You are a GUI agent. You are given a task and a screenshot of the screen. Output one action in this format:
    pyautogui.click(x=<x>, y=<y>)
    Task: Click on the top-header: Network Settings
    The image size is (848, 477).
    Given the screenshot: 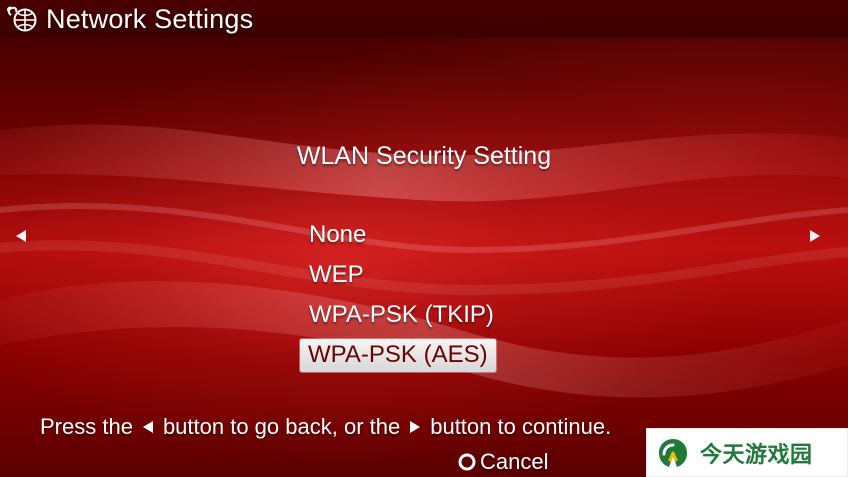 What is the action you would take?
    pyautogui.click(x=424, y=19)
    